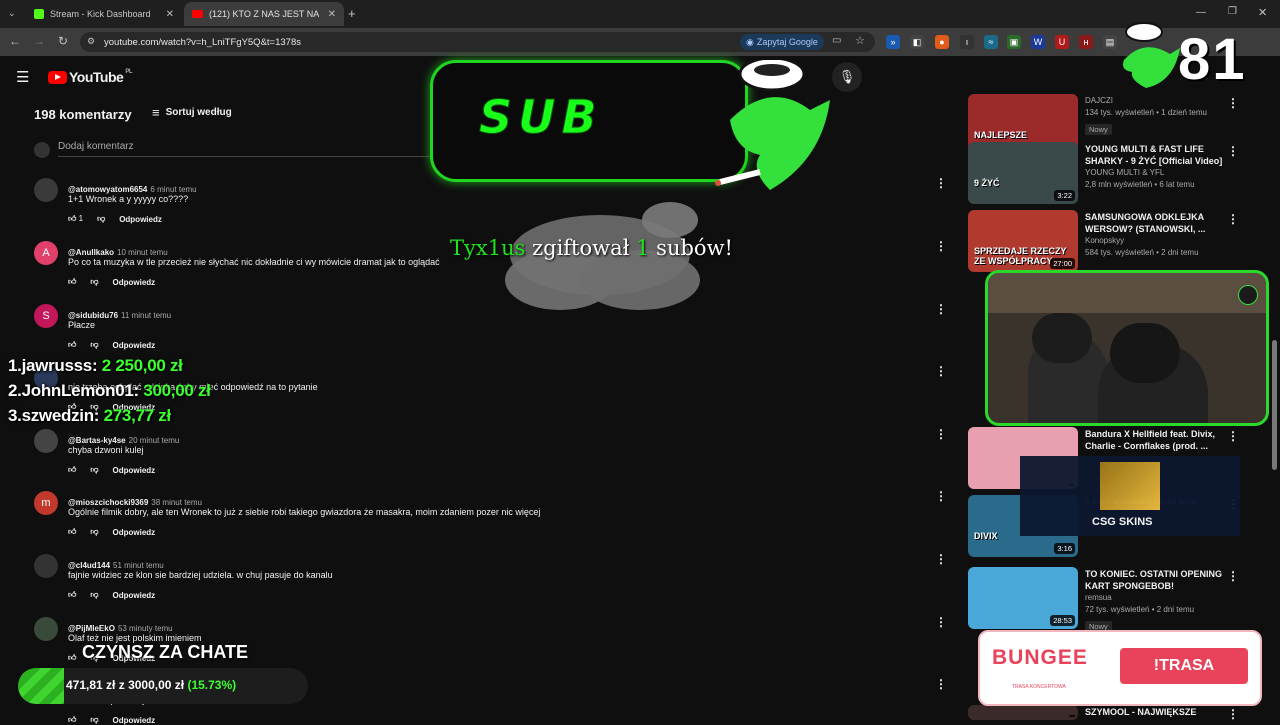  I want to click on extension-icon: ▣, so click(1014, 42).